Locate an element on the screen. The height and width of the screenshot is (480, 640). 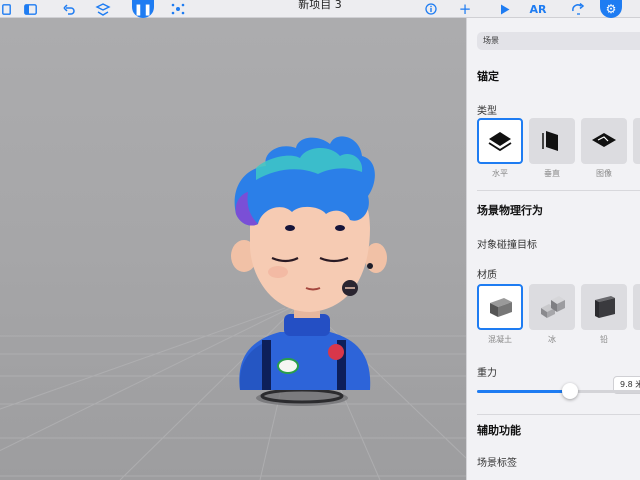
anchor-type-vertical is located at coordinates (552, 141).